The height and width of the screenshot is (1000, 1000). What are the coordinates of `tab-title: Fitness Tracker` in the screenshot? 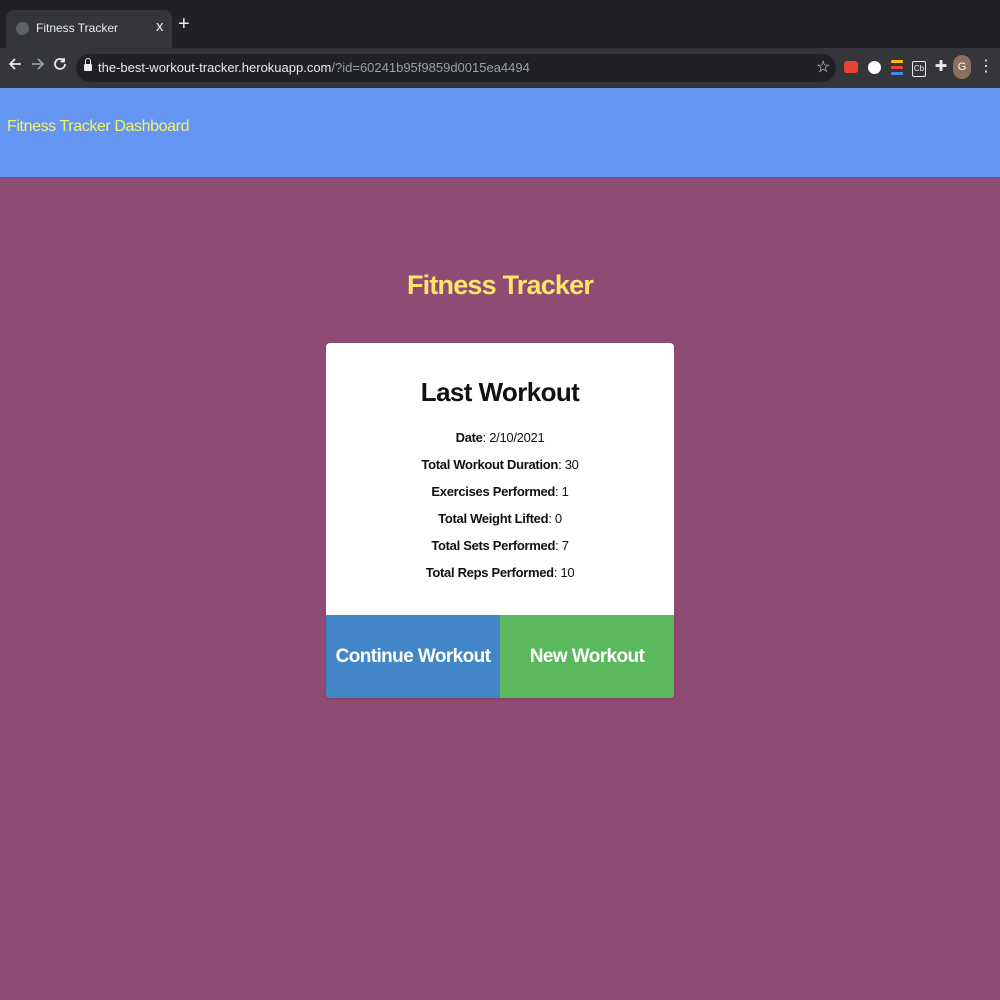 It's located at (77, 28).